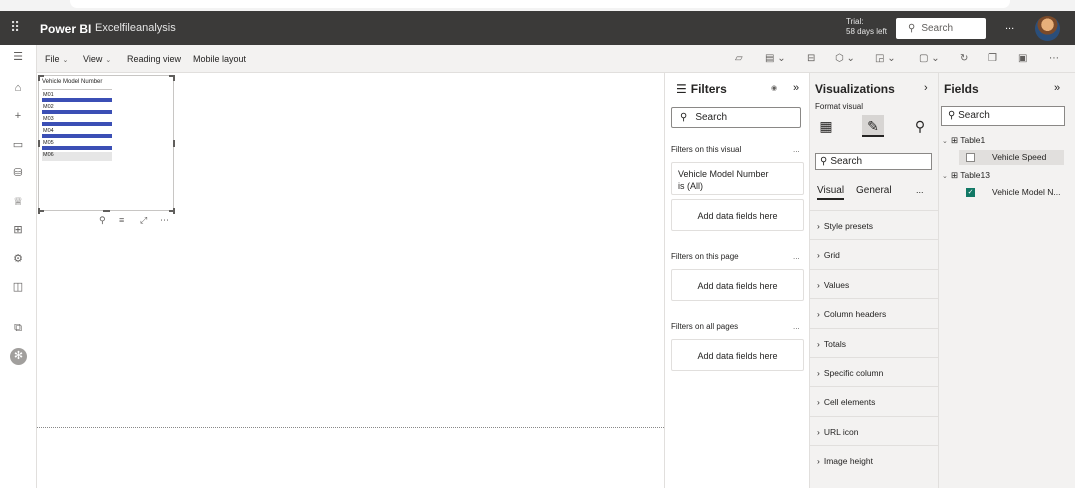  Describe the element at coordinates (874, 430) in the screenshot. I see `format-section: › URL icon` at that location.